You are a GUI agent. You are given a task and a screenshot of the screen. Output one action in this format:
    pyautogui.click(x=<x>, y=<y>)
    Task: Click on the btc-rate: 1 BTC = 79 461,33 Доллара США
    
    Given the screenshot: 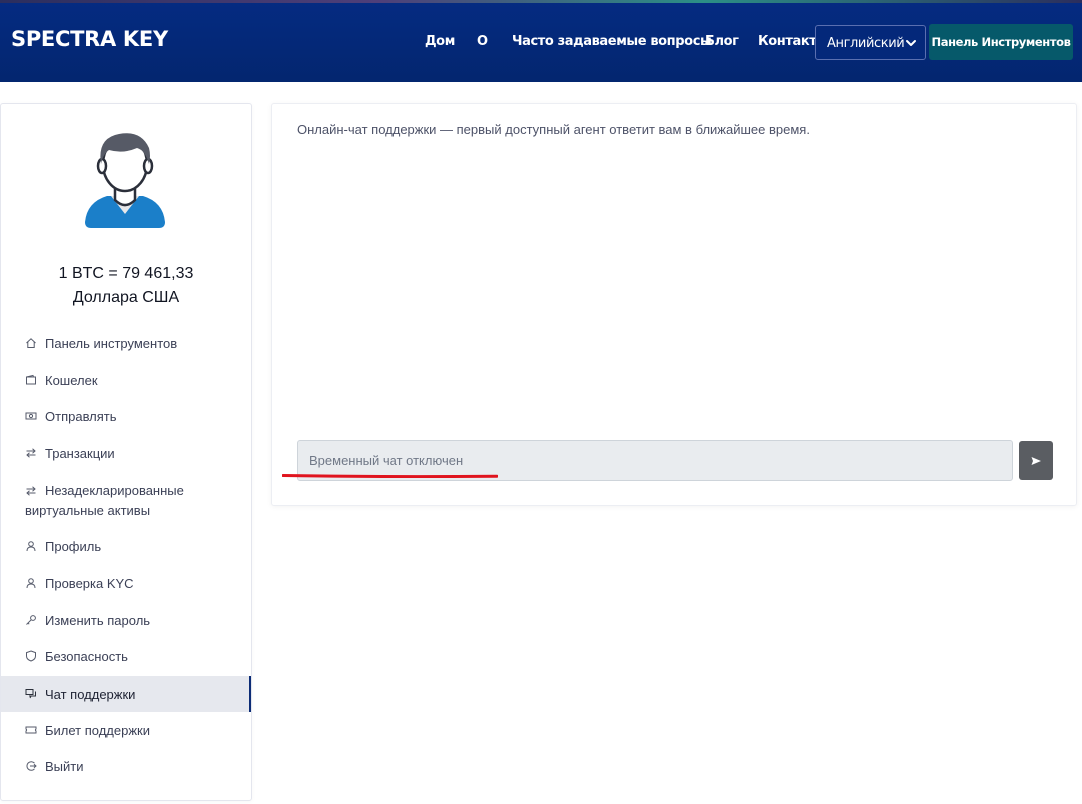 What is the action you would take?
    pyautogui.click(x=126, y=286)
    